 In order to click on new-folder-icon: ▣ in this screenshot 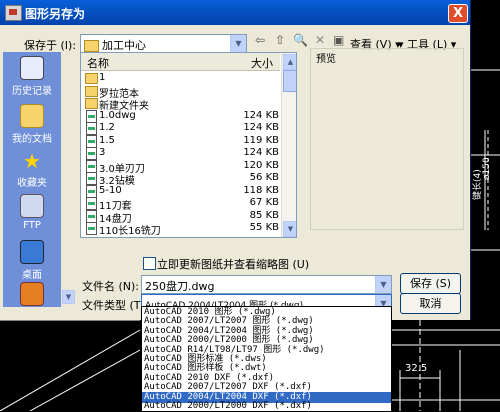, I will do `click(338, 40)`.